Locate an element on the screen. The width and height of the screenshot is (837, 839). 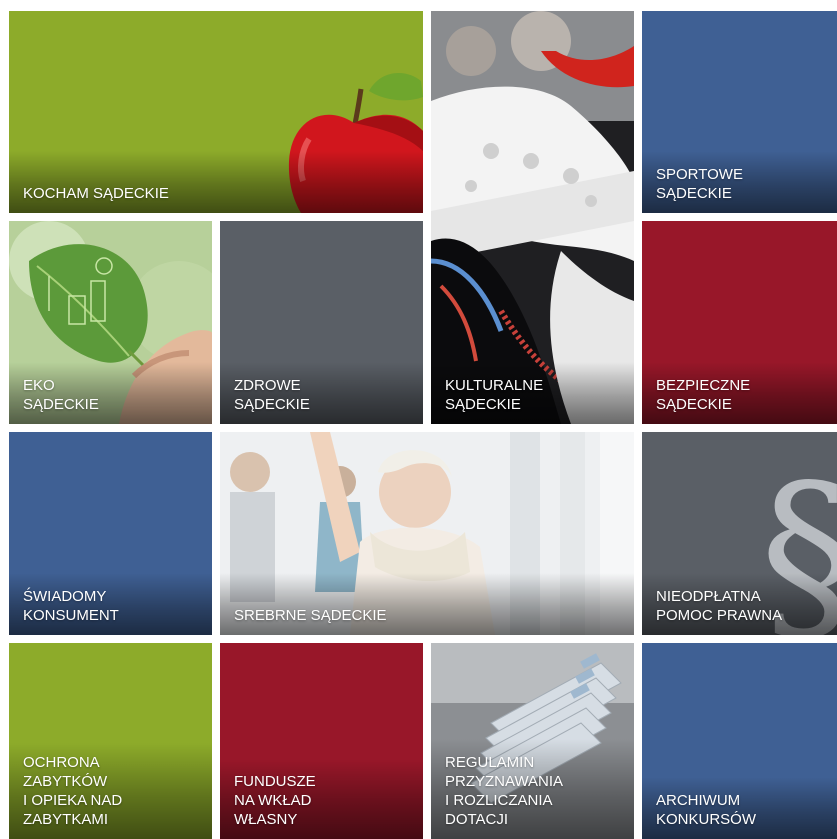
tile-srebrne-sadeckie: SREBRNE SĄDECKIE is located at coordinates (427, 533).